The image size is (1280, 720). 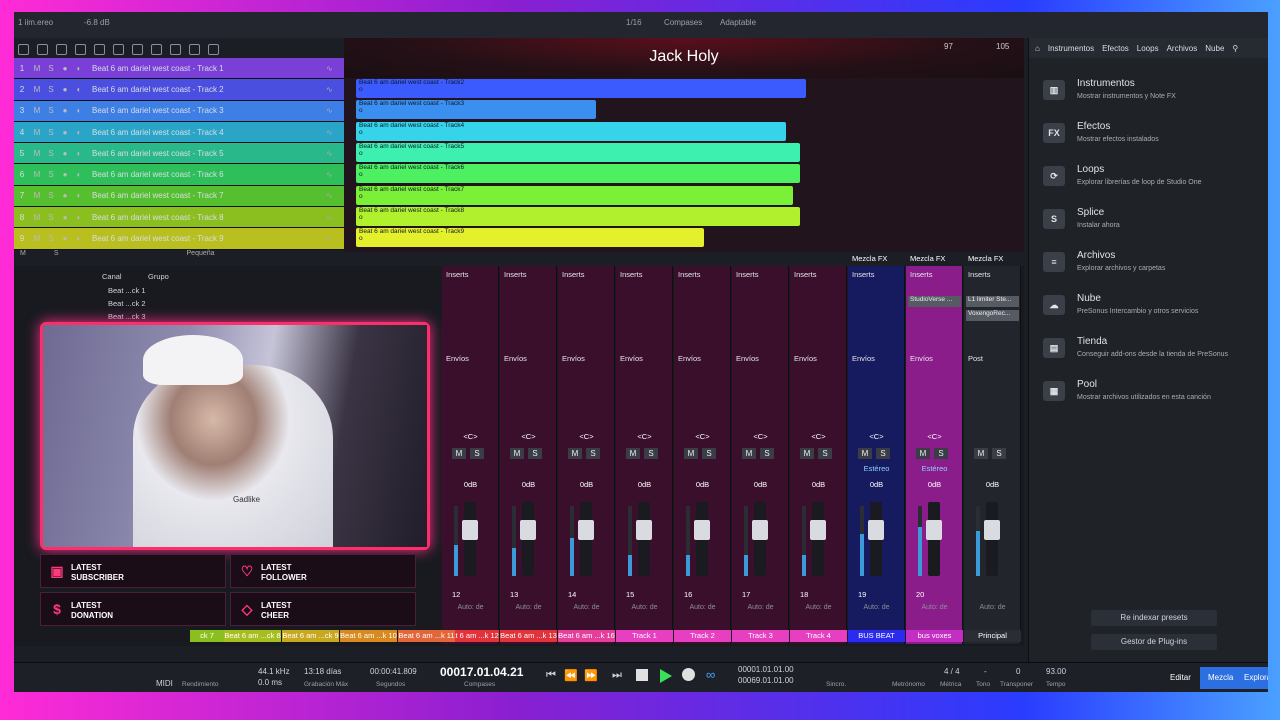 What do you see at coordinates (206, 89) in the screenshot?
I see `track-name: Beat 6 am dariel west coast - Track 2` at bounding box center [206, 89].